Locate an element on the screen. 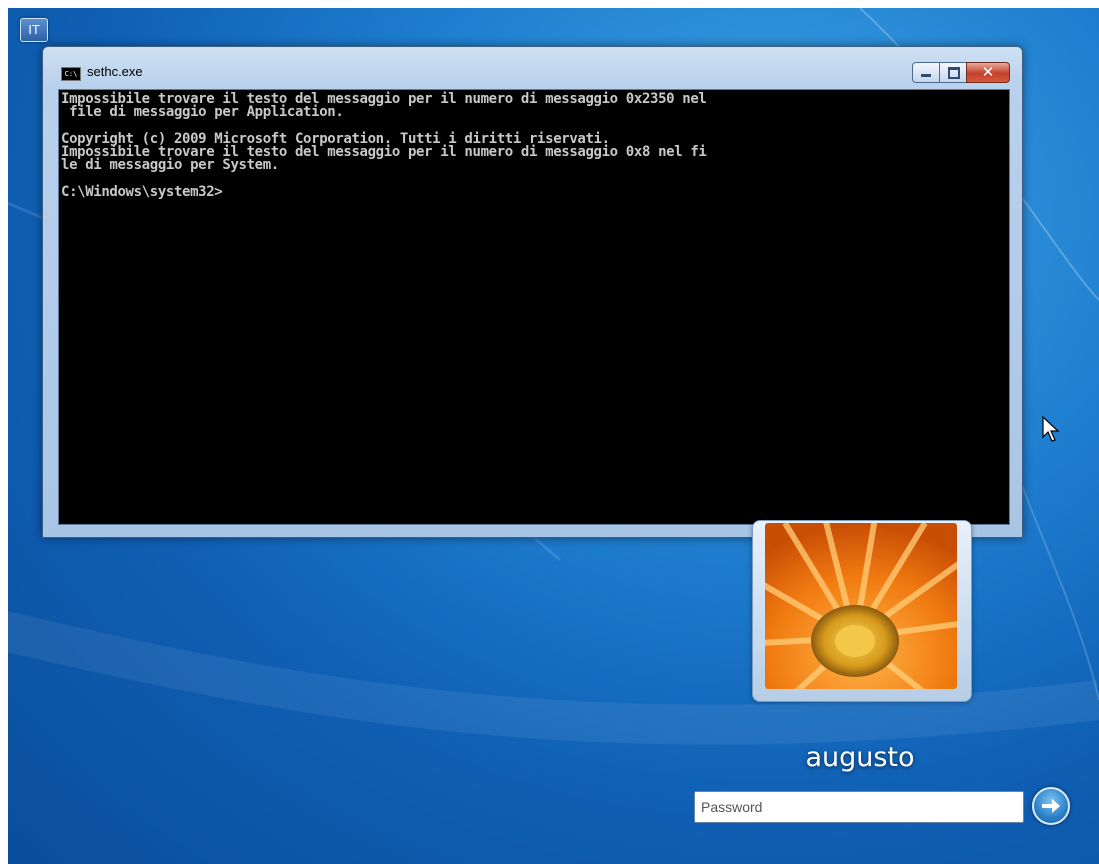 This screenshot has width=1099, height=864. caption-buttons: ✕ is located at coordinates (961, 72).